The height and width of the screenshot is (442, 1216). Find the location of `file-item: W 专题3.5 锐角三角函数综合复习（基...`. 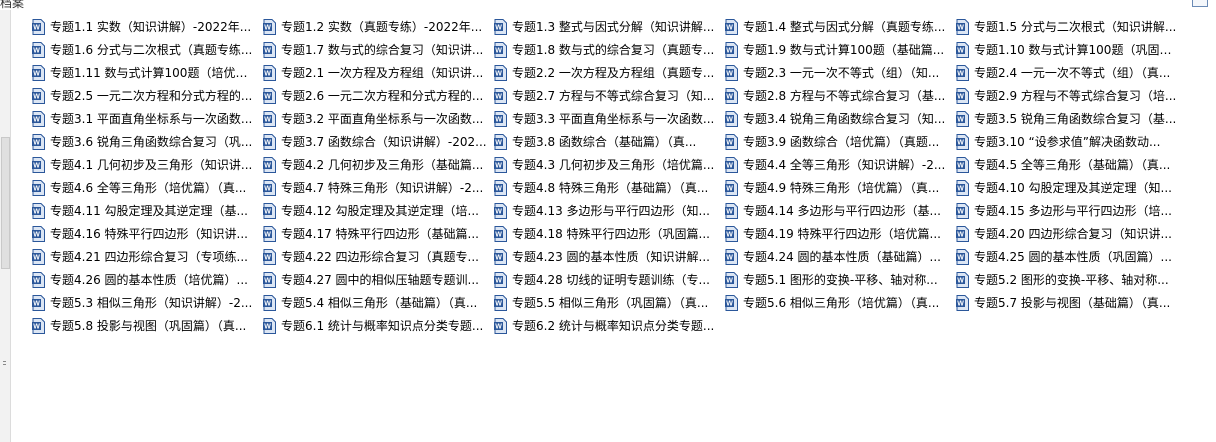

file-item: W 专题3.5 锐角三角函数综合复习（基... is located at coordinates (1069, 119).